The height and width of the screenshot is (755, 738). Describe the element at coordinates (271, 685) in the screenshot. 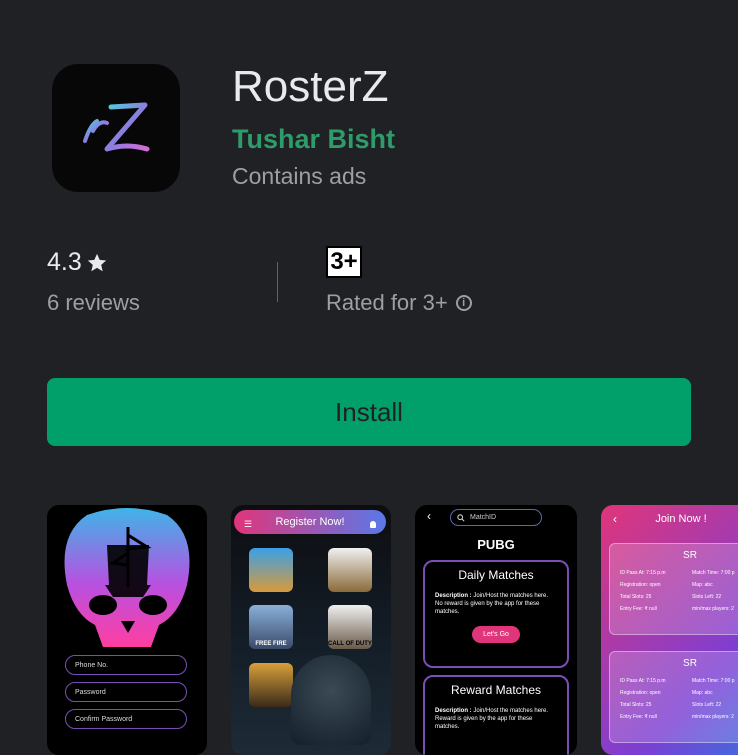

I see `pubg-mobile-tile` at that location.